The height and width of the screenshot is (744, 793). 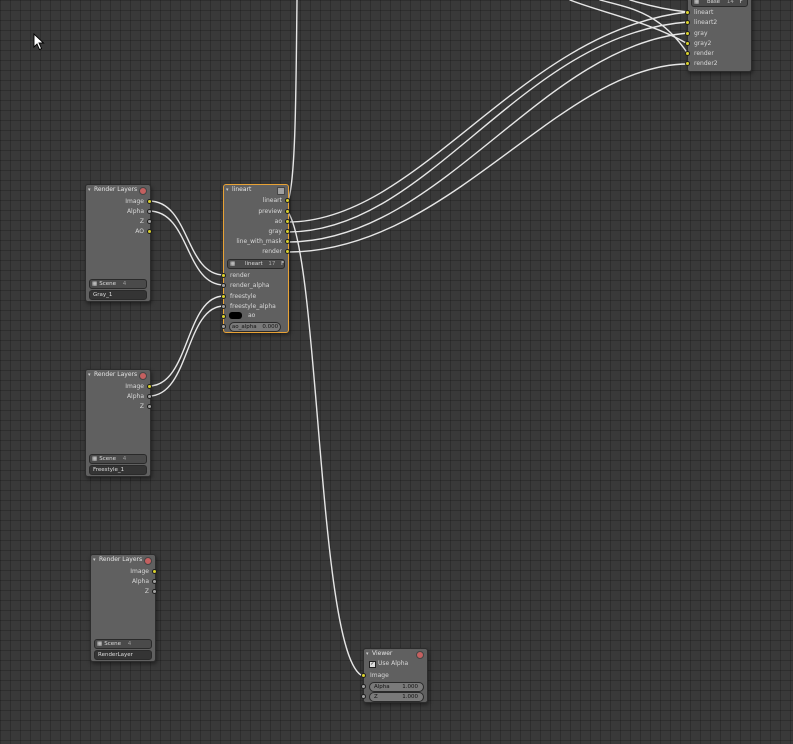 I want to click on link-line-tr, so click(x=488, y=137).